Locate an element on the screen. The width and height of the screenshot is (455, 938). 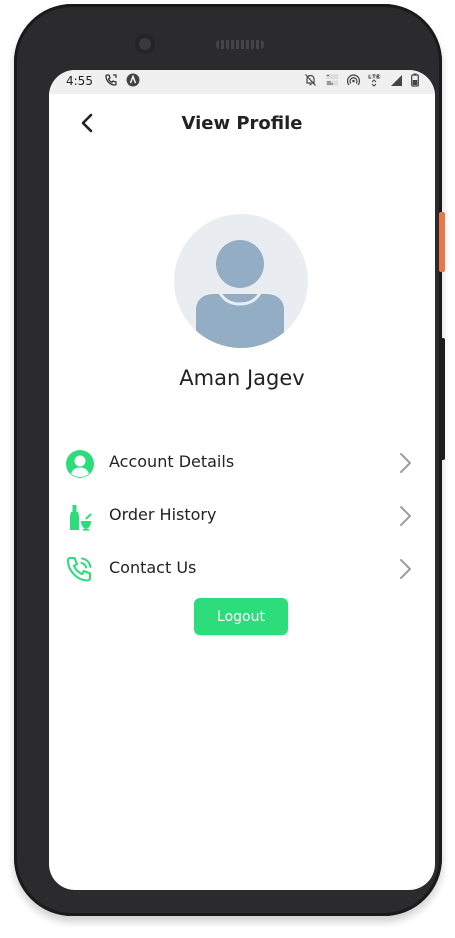
menu-item-label: Account Details is located at coordinates (172, 461).